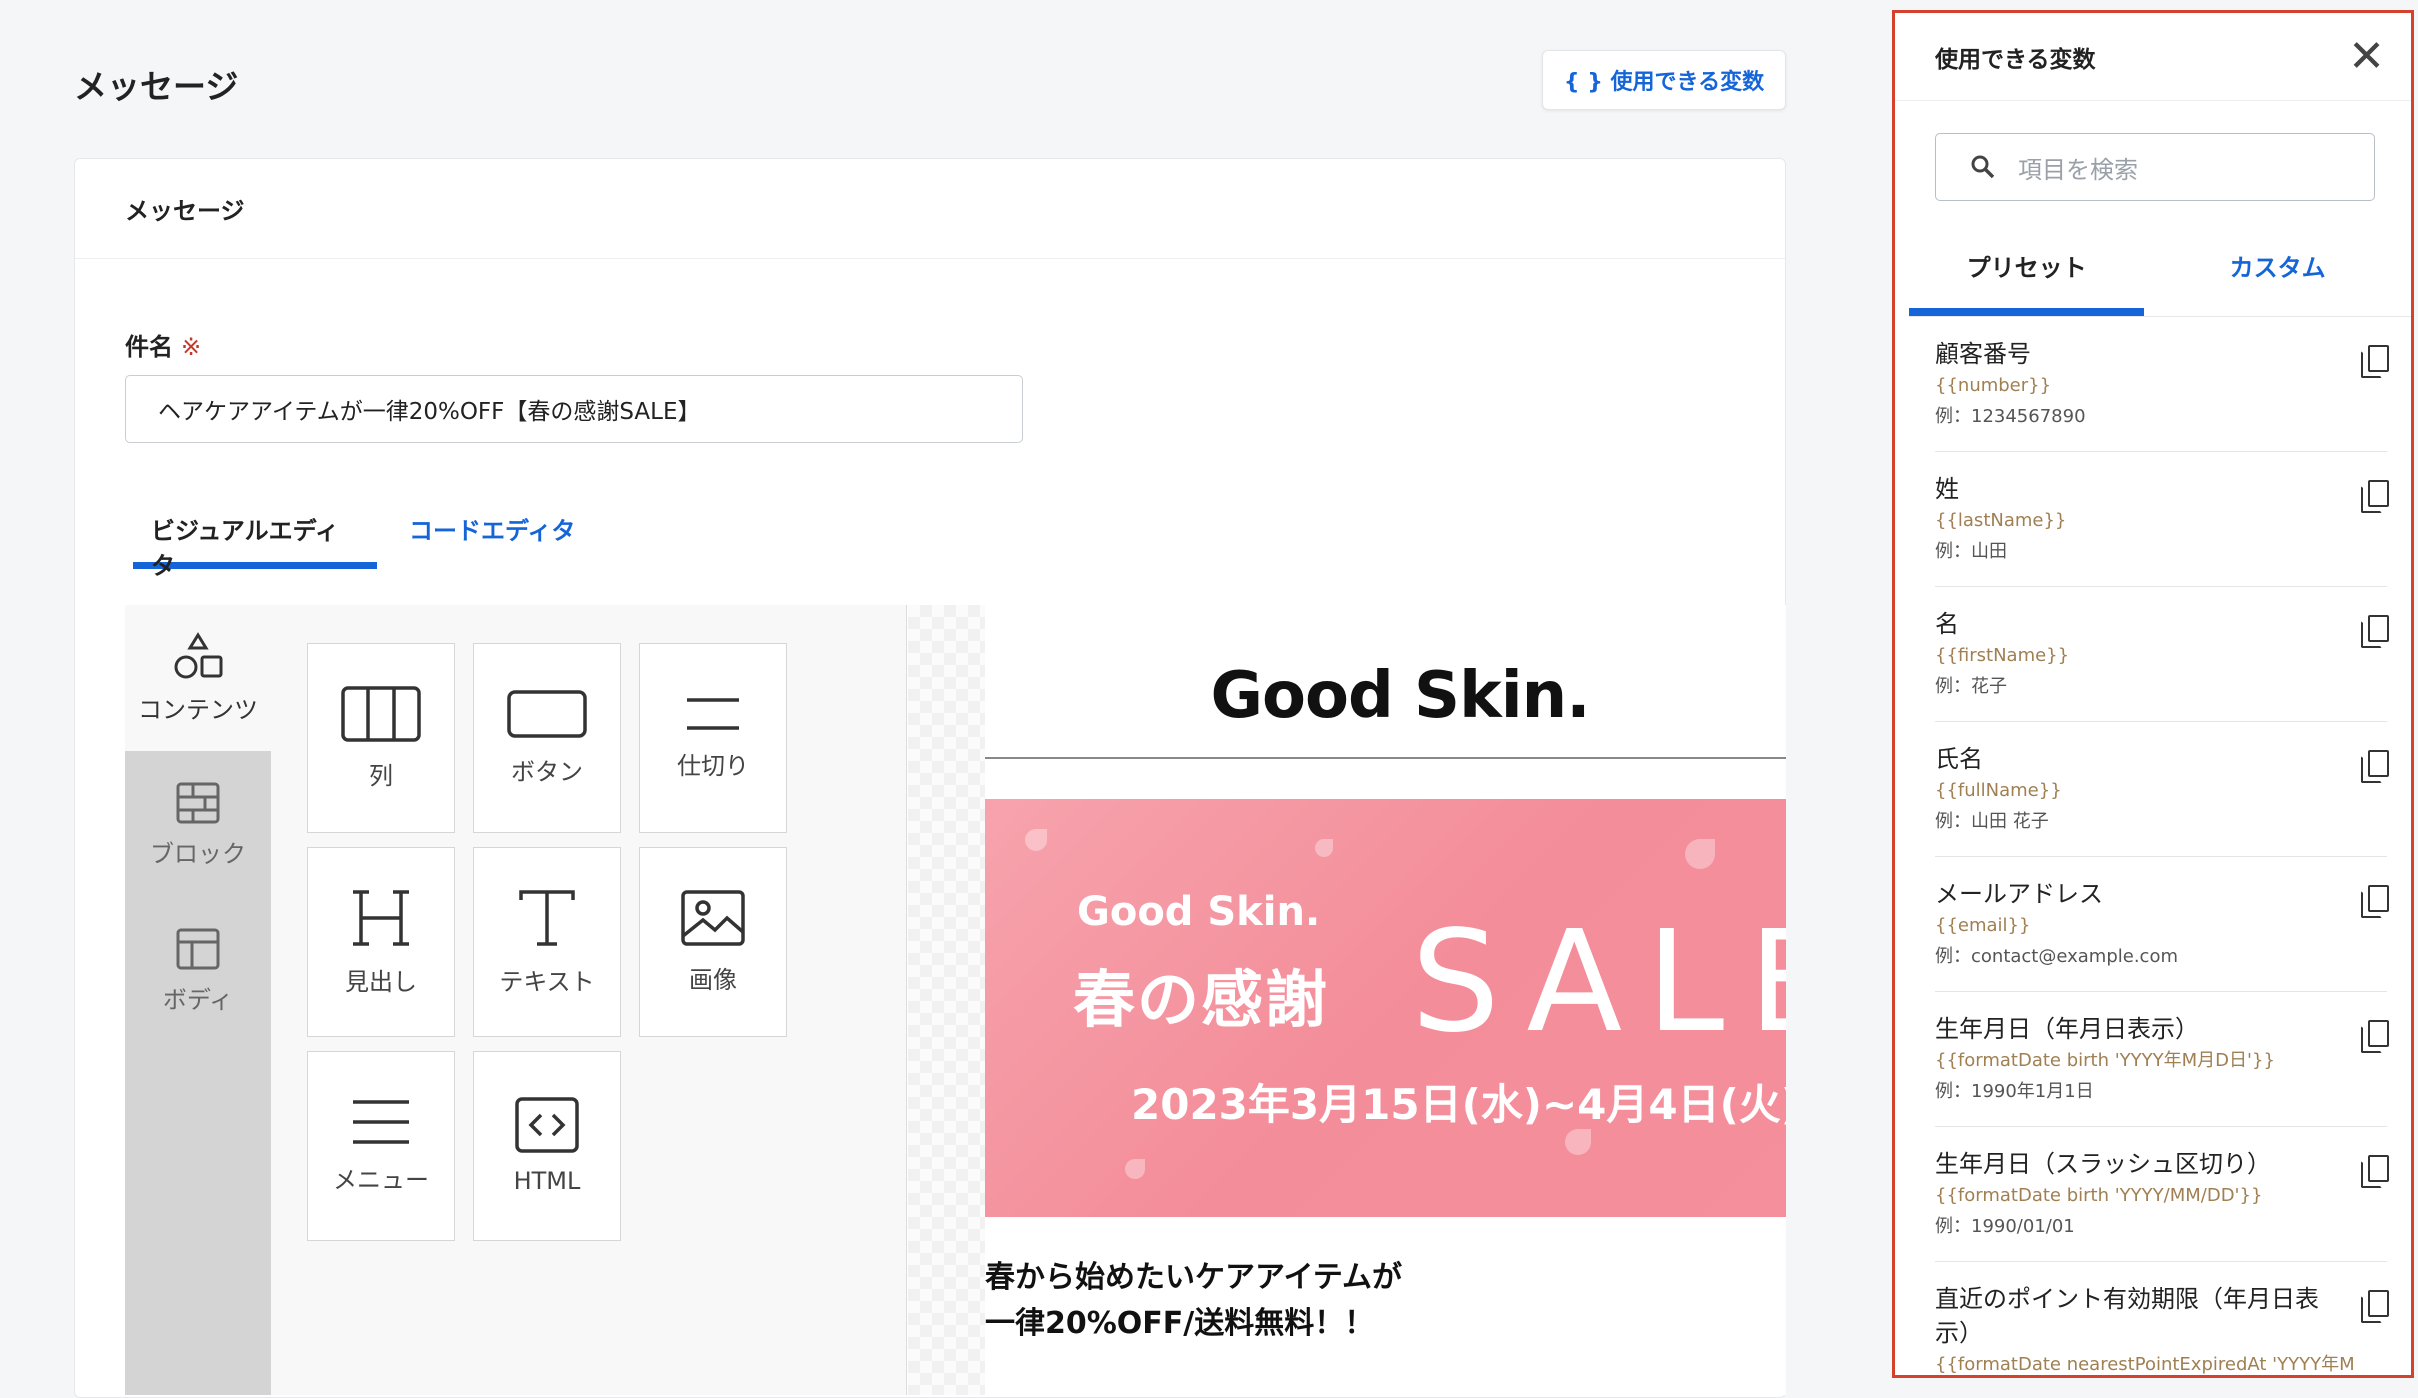 Image resolution: width=2418 pixels, height=1398 pixels. What do you see at coordinates (198, 948) in the screenshot?
I see `layout-icon` at bounding box center [198, 948].